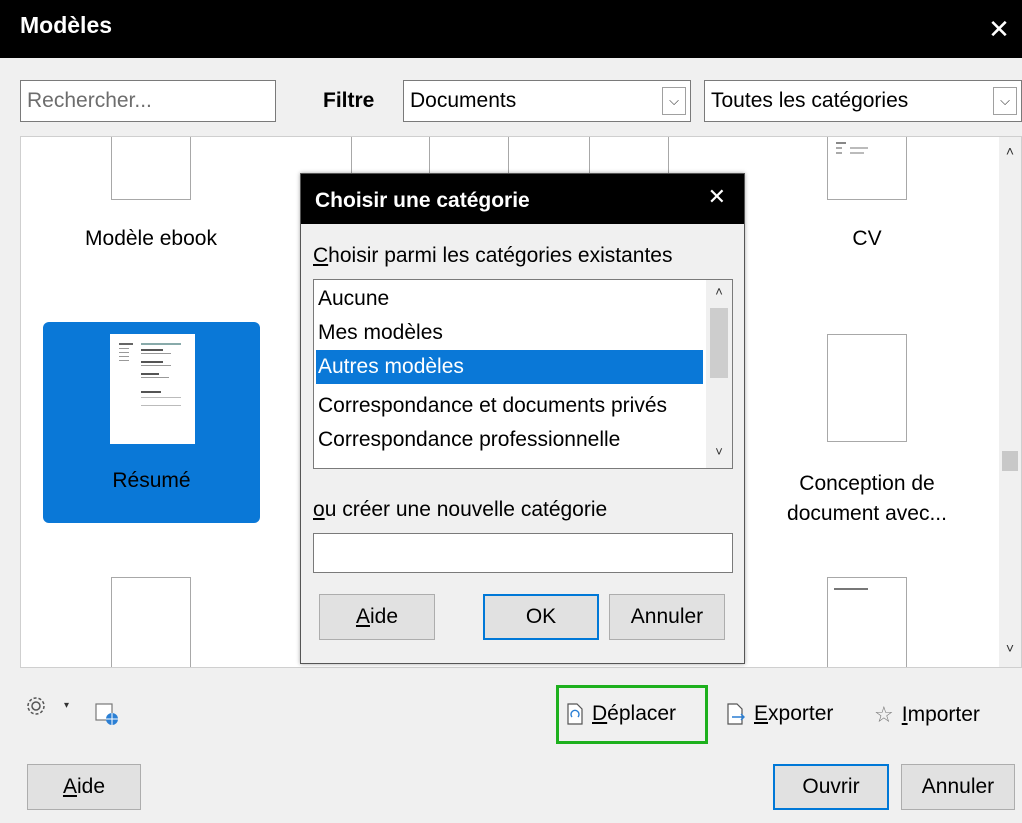 The height and width of the screenshot is (823, 1022). Describe the element at coordinates (511, 29) in the screenshot. I see `title-bar: Modèles ✕` at that location.